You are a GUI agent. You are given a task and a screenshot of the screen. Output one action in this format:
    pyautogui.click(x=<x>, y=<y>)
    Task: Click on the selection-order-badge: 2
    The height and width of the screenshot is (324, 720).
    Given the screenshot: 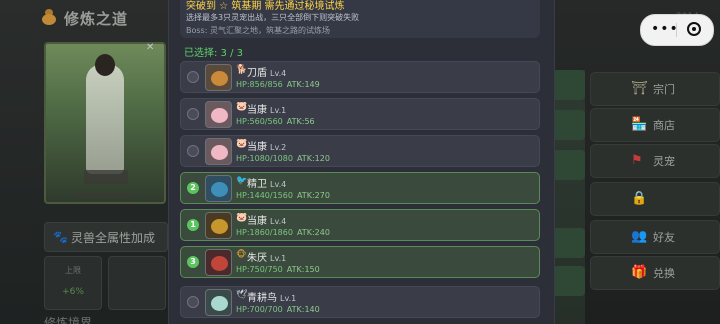 What is the action you would take?
    pyautogui.click(x=193, y=188)
    